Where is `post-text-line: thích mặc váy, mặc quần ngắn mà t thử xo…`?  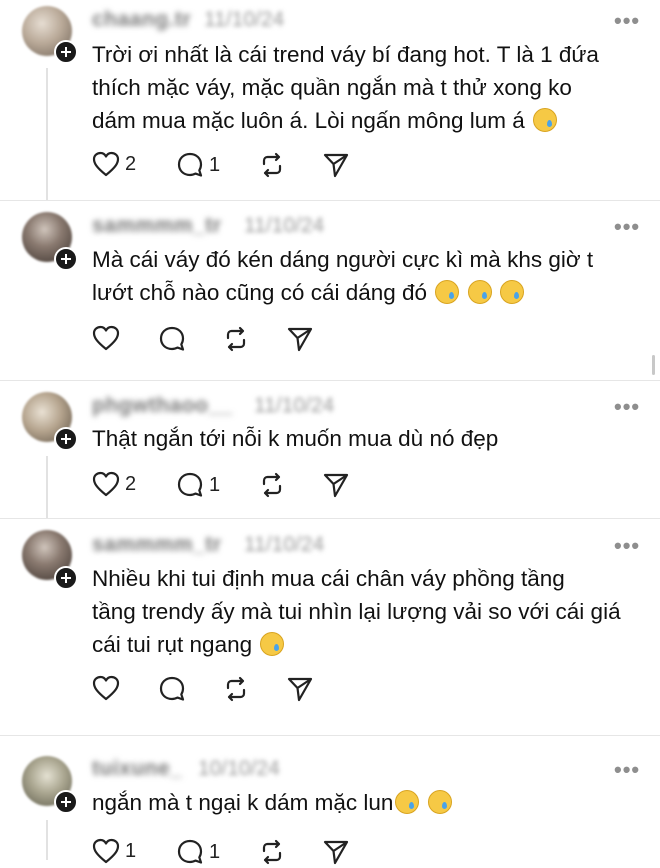 post-text-line: thích mặc váy, mặc quần ngắn mà t thử xo… is located at coordinates (332, 87).